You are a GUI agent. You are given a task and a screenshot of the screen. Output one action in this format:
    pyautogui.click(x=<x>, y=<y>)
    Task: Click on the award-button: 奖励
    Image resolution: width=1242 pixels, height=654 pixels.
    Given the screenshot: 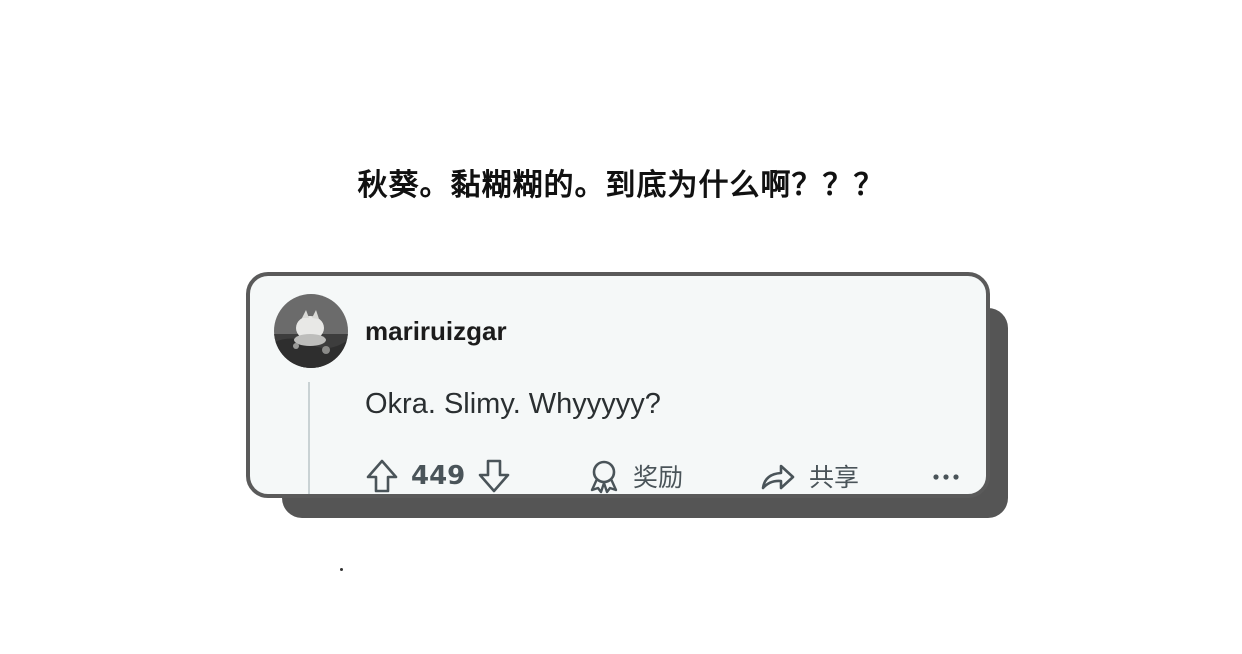 What is the action you would take?
    pyautogui.click(x=635, y=476)
    